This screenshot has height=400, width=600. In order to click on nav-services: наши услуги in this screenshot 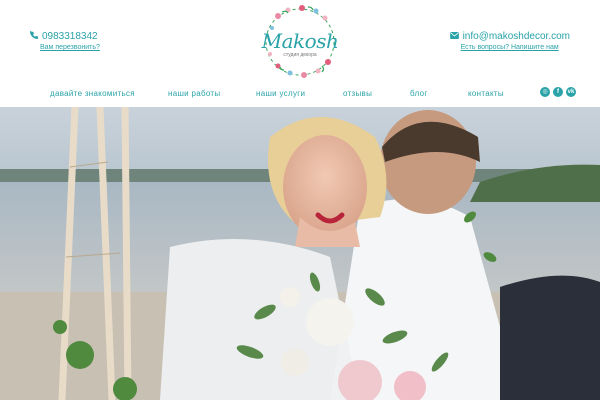, I will do `click(280, 93)`.